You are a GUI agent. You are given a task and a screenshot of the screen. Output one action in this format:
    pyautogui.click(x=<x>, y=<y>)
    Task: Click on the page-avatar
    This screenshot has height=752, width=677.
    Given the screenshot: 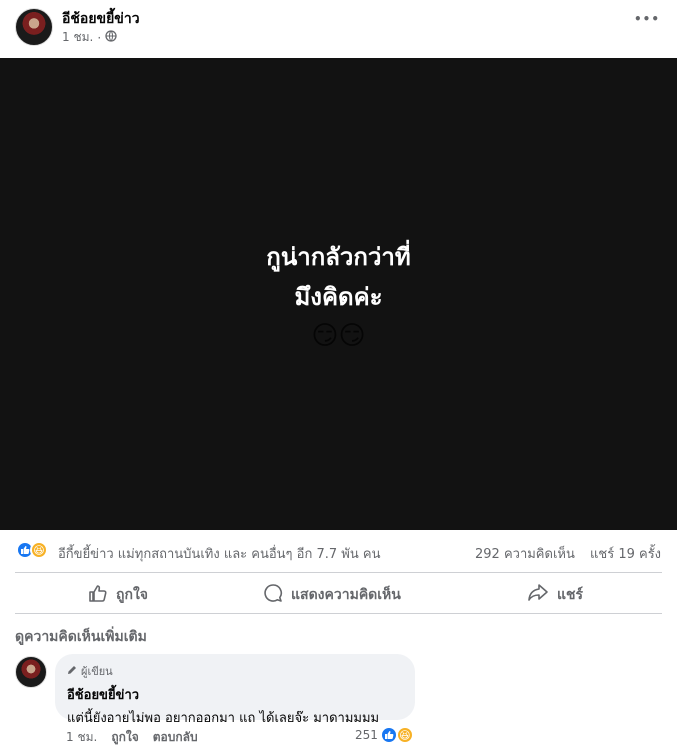 What is the action you would take?
    pyautogui.click(x=34, y=27)
    